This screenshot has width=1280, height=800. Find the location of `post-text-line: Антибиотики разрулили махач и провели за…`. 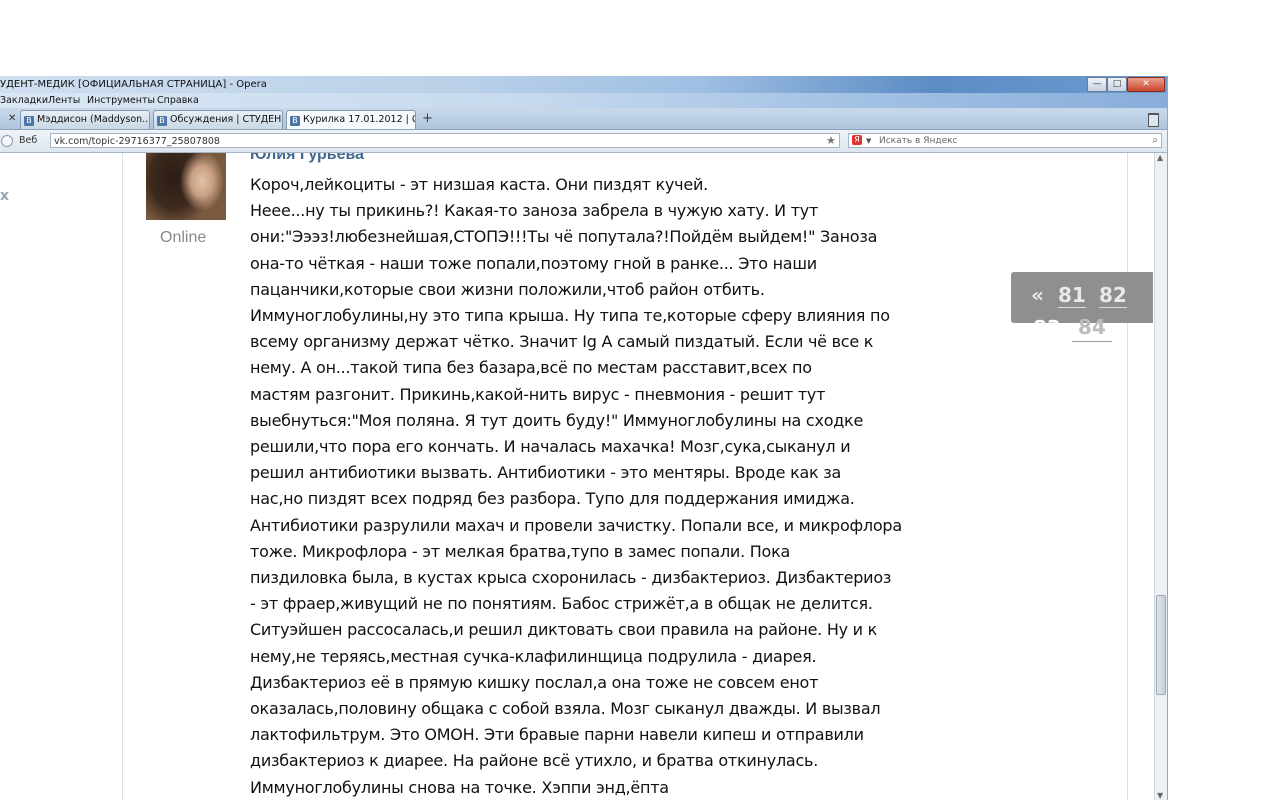

post-text-line: Антибиотики разрулили махач и провели за… is located at coordinates (576, 525).